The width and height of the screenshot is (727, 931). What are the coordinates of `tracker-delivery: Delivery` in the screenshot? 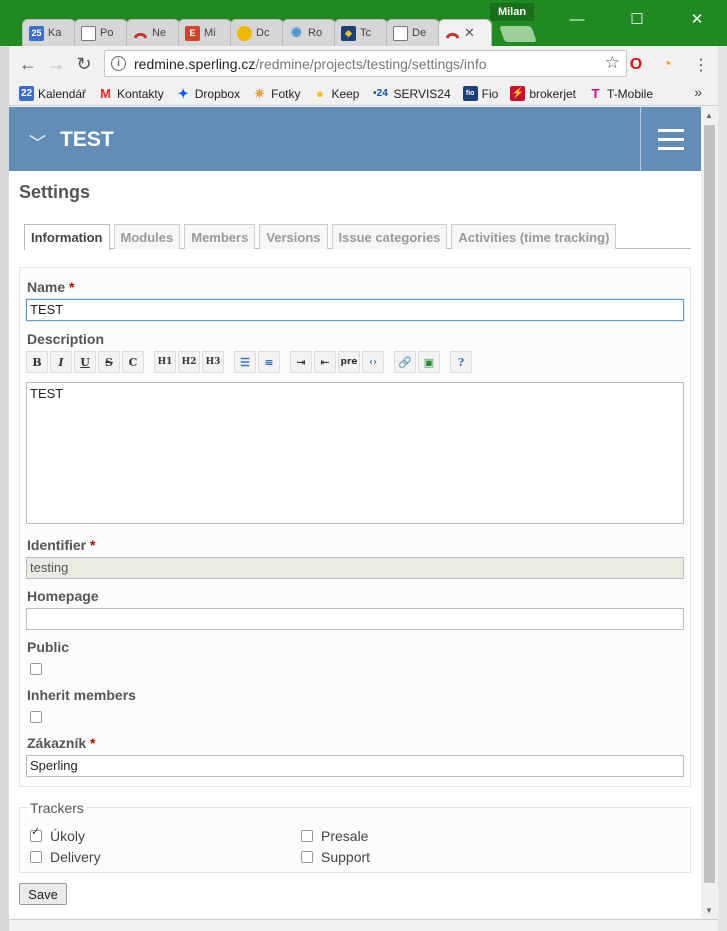 It's located at (65, 857).